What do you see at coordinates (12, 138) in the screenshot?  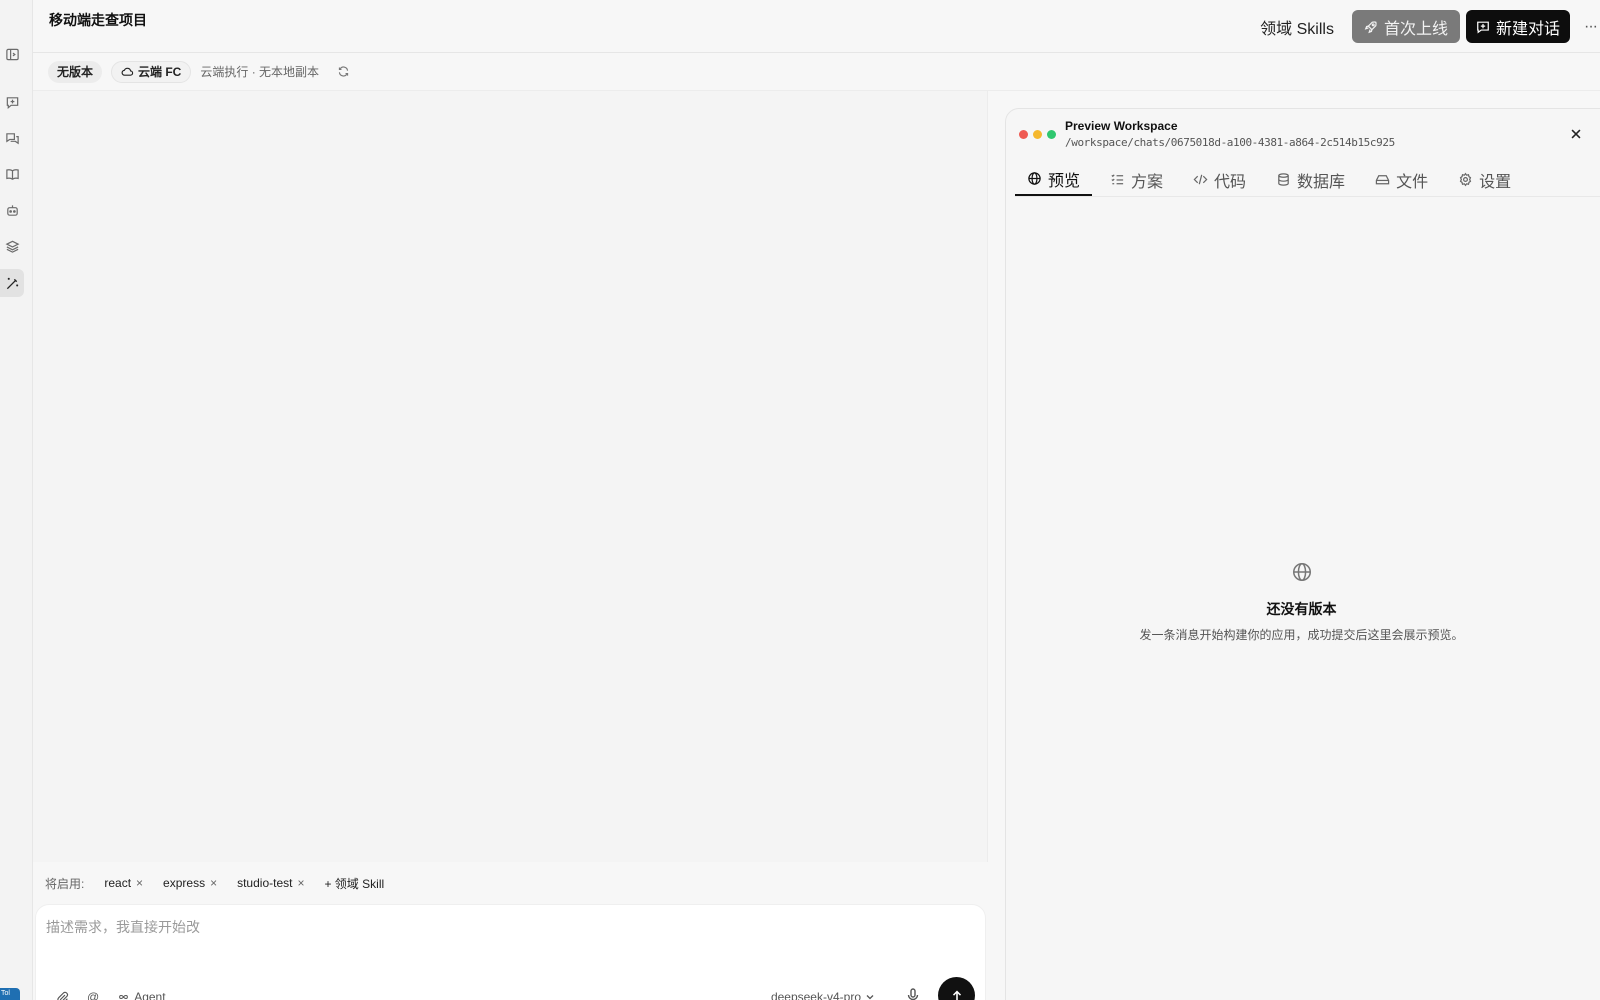 I see `conversations-icon` at bounding box center [12, 138].